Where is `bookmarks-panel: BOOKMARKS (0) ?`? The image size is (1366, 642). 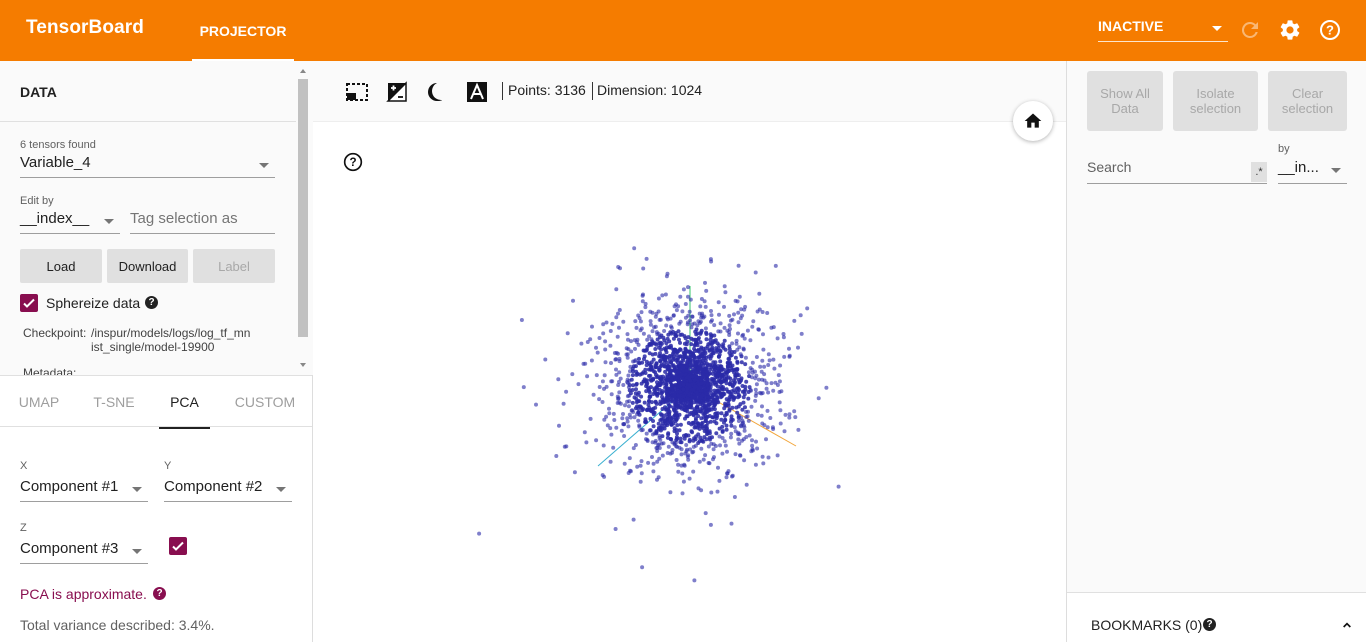 bookmarks-panel: BOOKMARKS (0) ? is located at coordinates (1216, 617).